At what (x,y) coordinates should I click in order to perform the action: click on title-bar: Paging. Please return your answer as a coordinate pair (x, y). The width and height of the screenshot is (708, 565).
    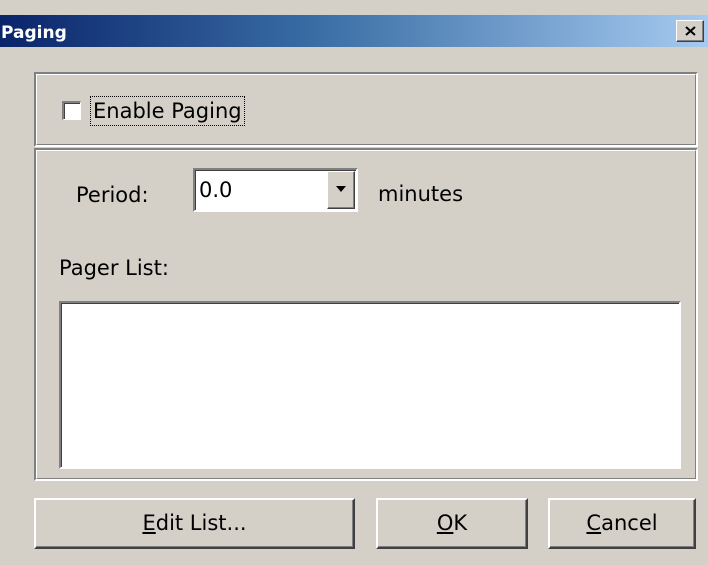
    Looking at the image, I should click on (354, 31).